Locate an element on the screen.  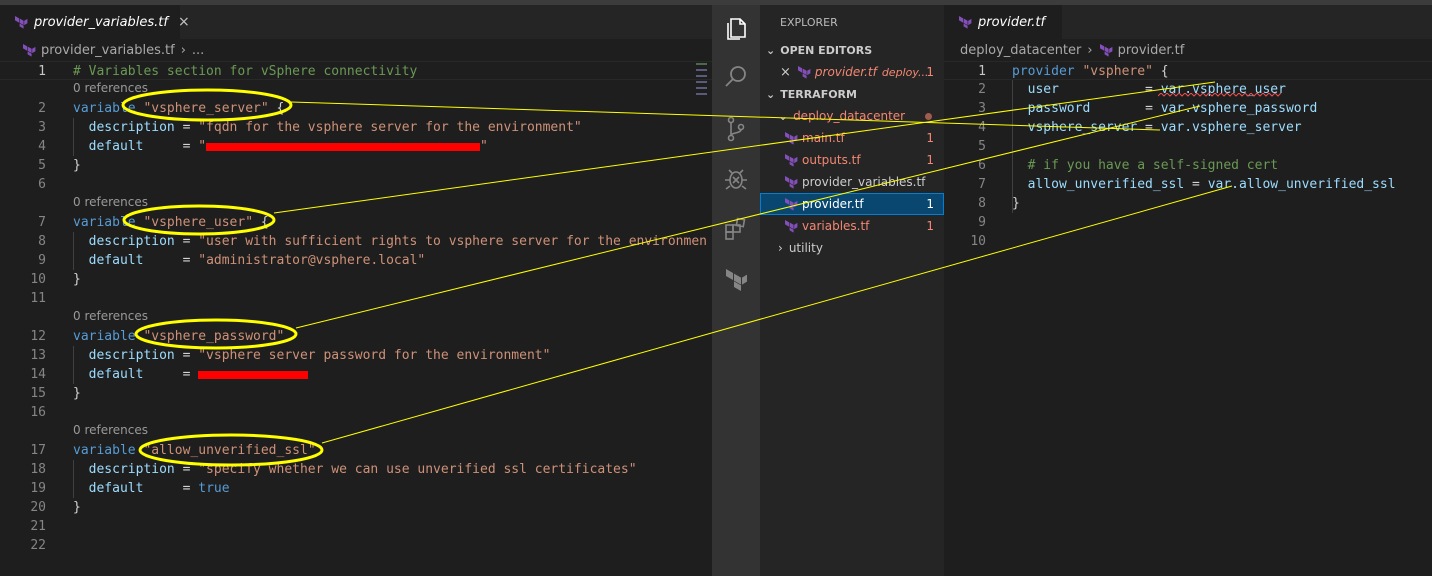
problem-badge: 1 is located at coordinates (930, 138).